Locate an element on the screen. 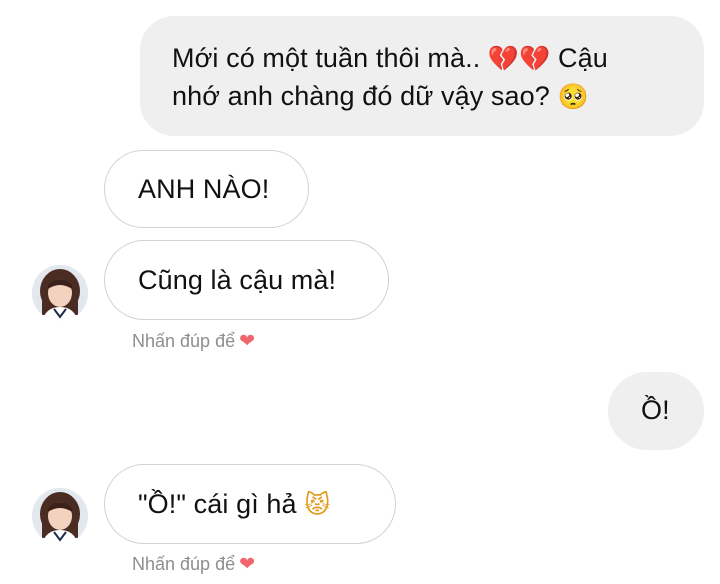 This screenshot has height=584, width=720. message-text: nhớ anh chàng đó dữ vậy sao? is located at coordinates (365, 96).